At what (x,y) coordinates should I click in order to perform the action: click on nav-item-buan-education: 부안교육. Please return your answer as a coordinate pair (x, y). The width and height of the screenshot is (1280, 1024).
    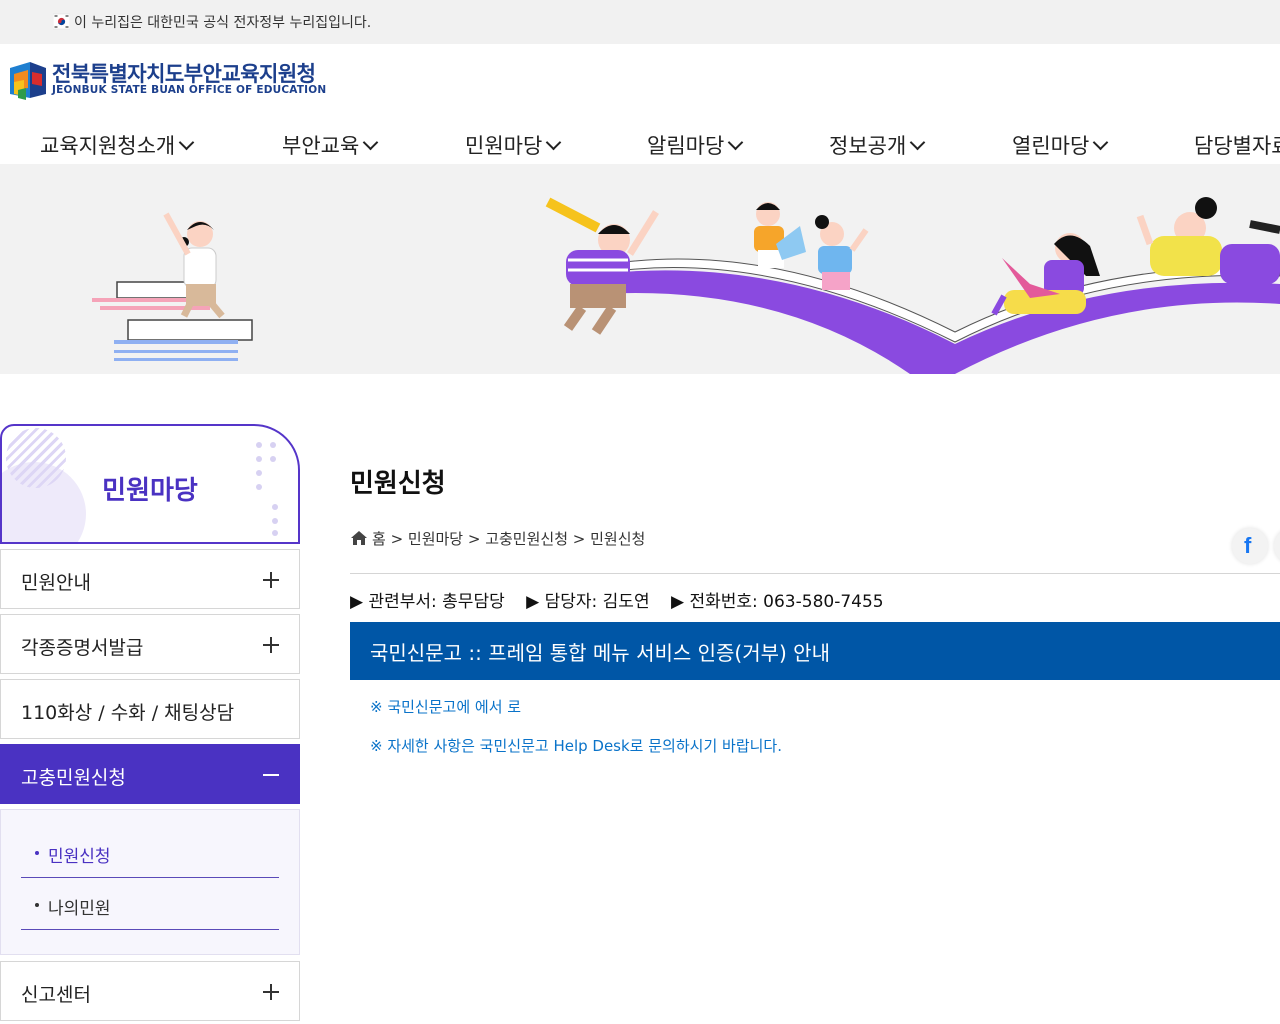
    Looking at the image, I should click on (330, 145).